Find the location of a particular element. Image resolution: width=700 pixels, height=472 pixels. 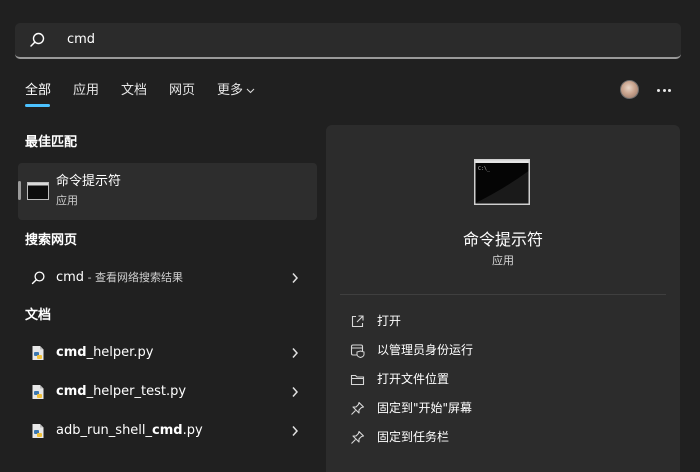

command-prompt-icon is located at coordinates (38, 191).